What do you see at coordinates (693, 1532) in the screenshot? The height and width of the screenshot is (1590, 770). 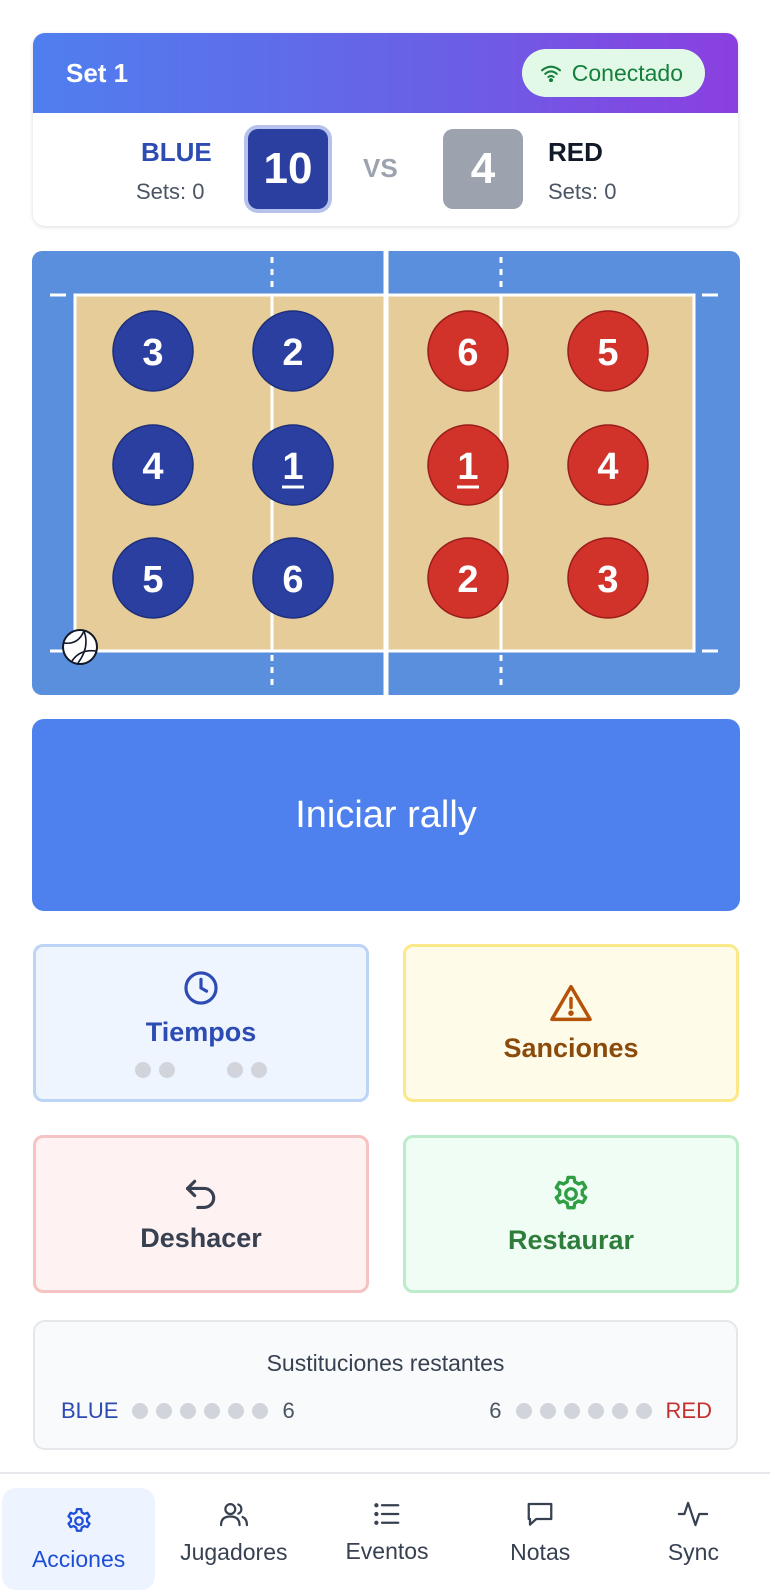 I see `nav-sync: Sync` at bounding box center [693, 1532].